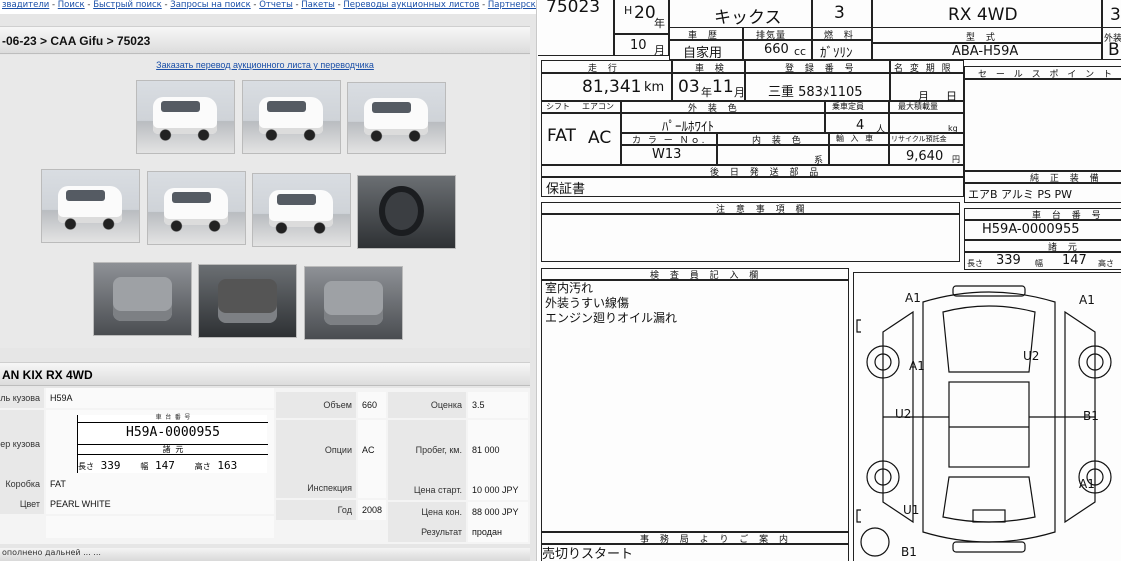 This screenshot has width=1121, height=561. What do you see at coordinates (25, 5) in the screenshot?
I see `nav-link-dealers: звадители` at bounding box center [25, 5].